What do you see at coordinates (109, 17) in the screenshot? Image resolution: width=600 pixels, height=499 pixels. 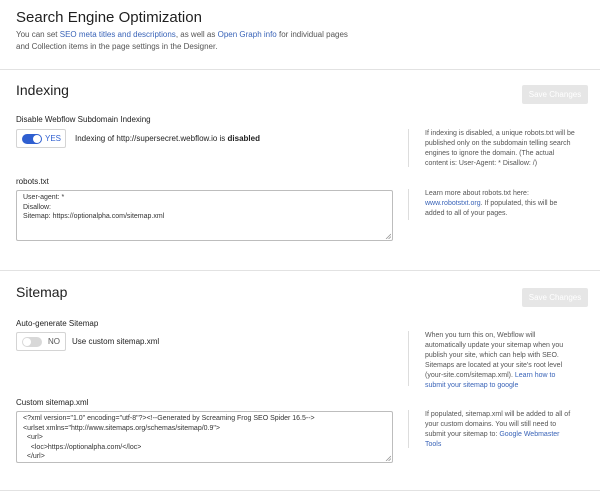 I see `page-title: Search Engine Optimization` at bounding box center [109, 17].